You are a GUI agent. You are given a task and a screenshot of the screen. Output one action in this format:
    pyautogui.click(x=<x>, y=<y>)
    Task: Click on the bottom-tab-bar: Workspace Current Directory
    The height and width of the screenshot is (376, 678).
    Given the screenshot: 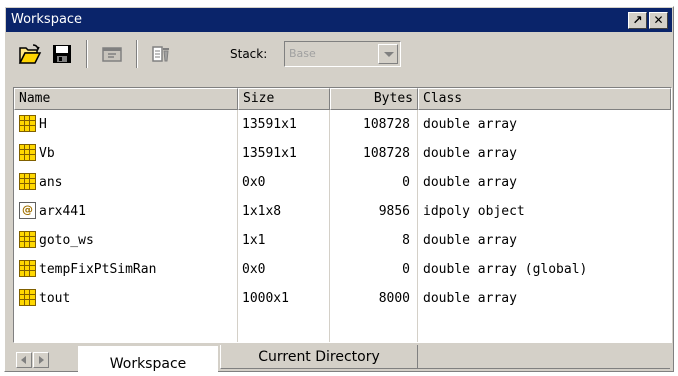 What is the action you would take?
    pyautogui.click(x=339, y=358)
    